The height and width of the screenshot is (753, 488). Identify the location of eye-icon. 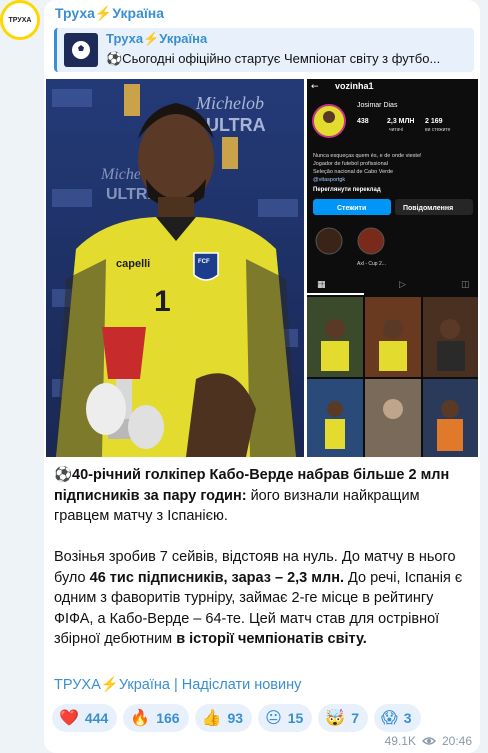
(428, 741).